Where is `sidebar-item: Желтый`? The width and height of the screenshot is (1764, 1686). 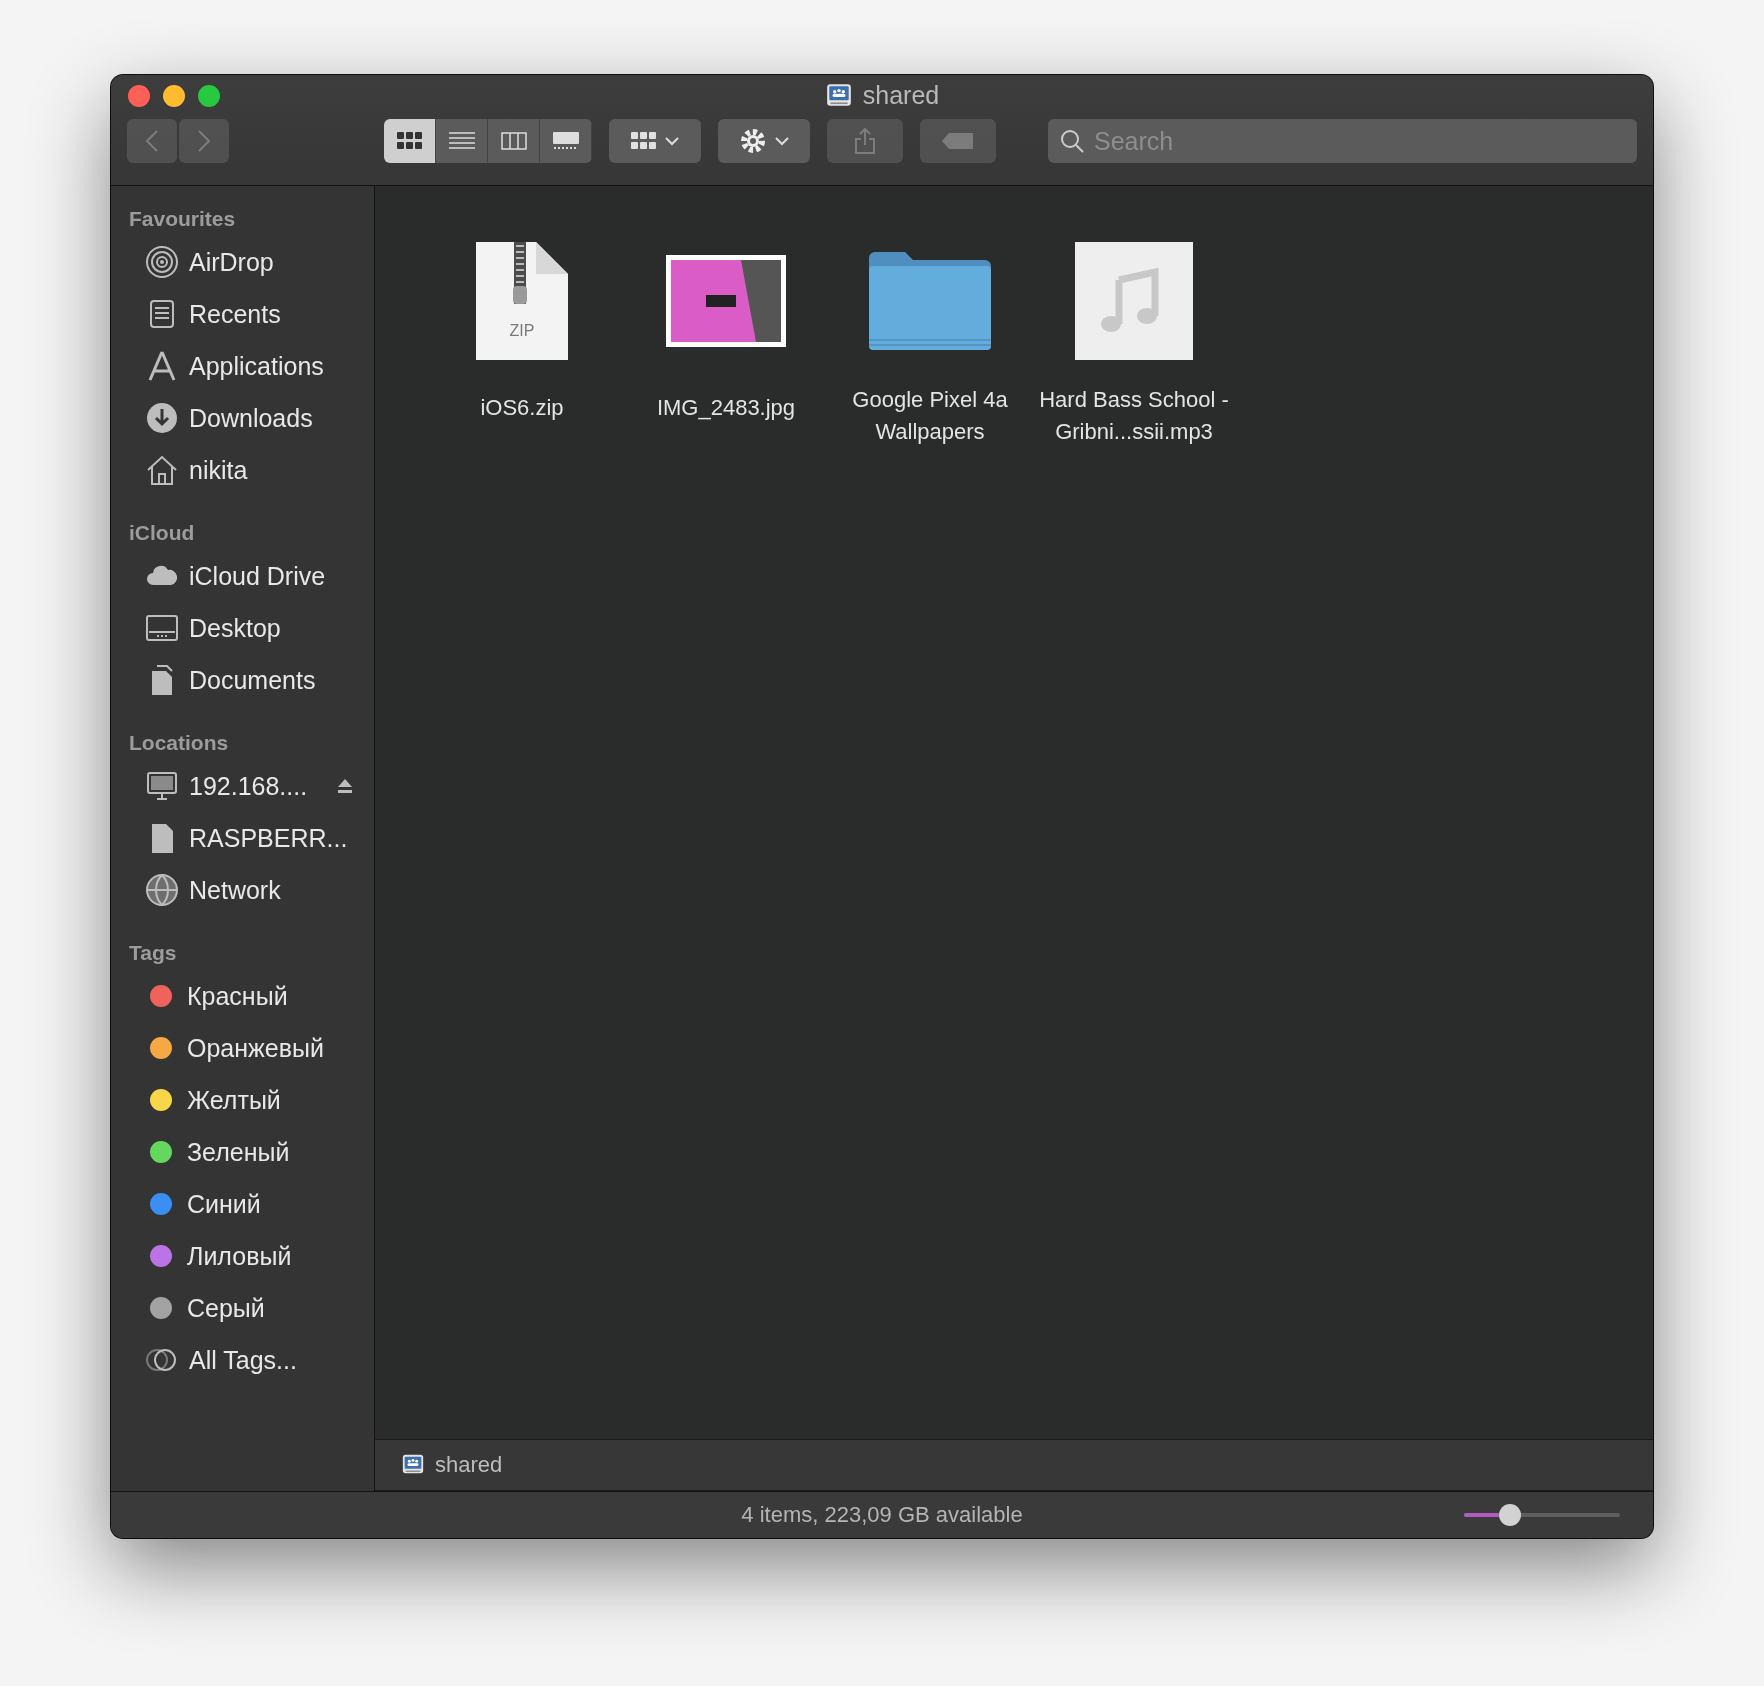
sidebar-item: Желтый is located at coordinates (251, 1100).